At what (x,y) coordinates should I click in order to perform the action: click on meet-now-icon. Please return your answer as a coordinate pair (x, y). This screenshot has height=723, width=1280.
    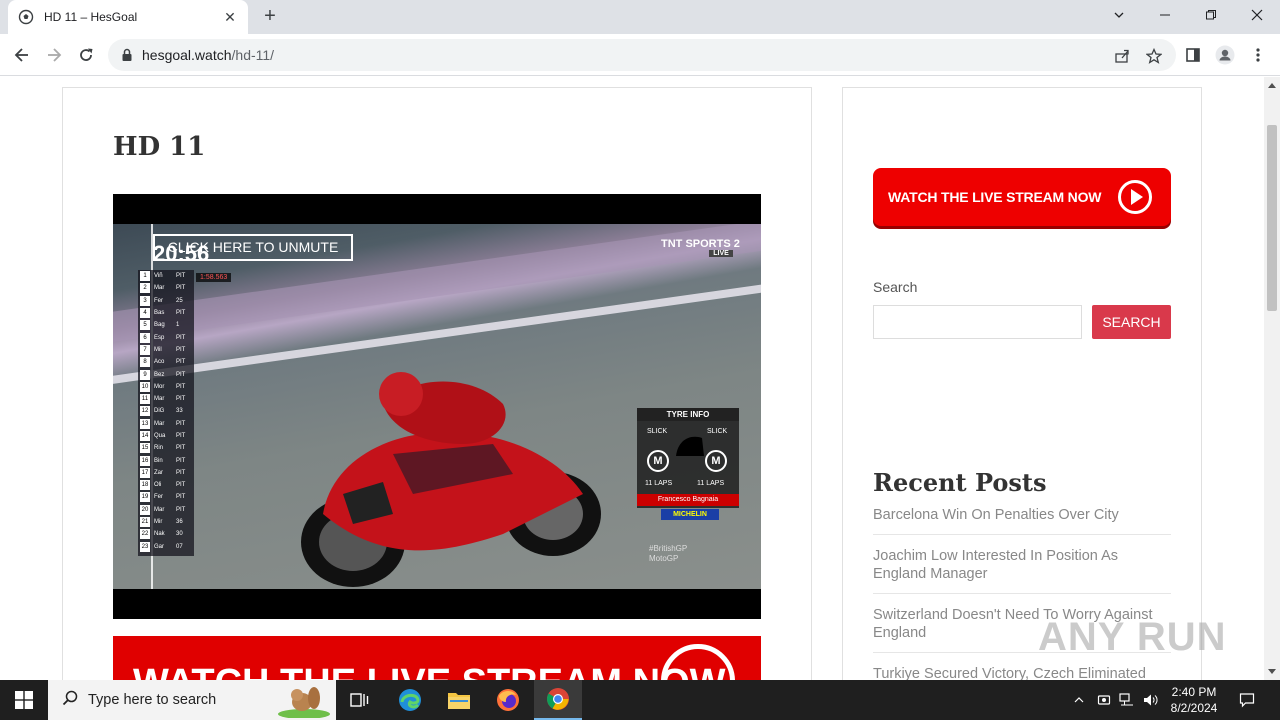
    Looking at the image, I should click on (1104, 700).